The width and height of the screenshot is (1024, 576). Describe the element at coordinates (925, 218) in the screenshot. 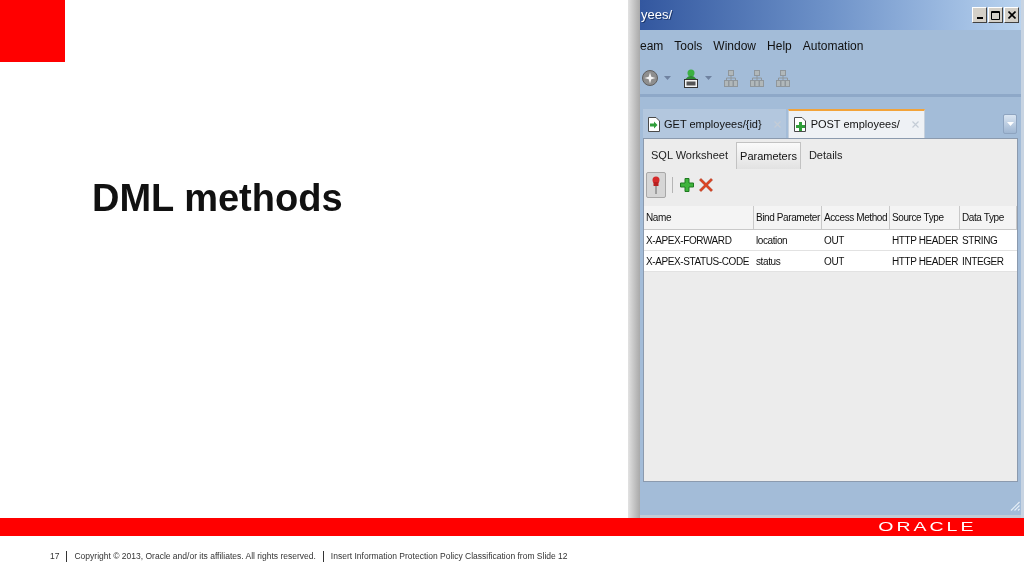

I see `column-header: Source Type` at that location.